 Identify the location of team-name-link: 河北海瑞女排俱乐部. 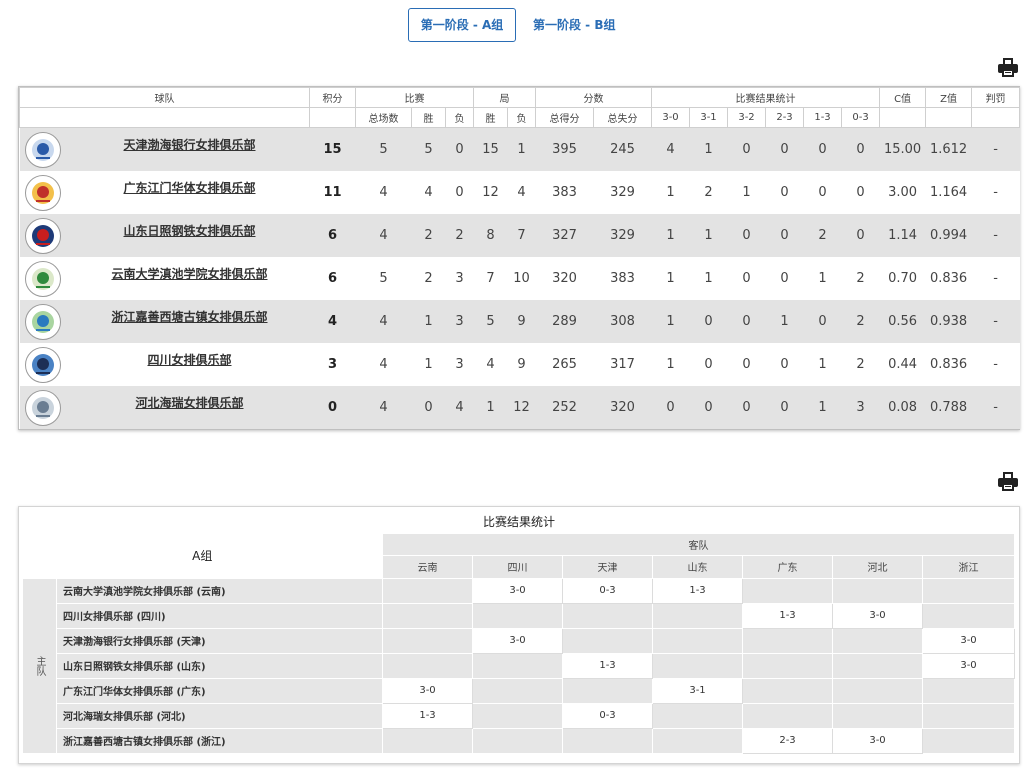
(190, 402).